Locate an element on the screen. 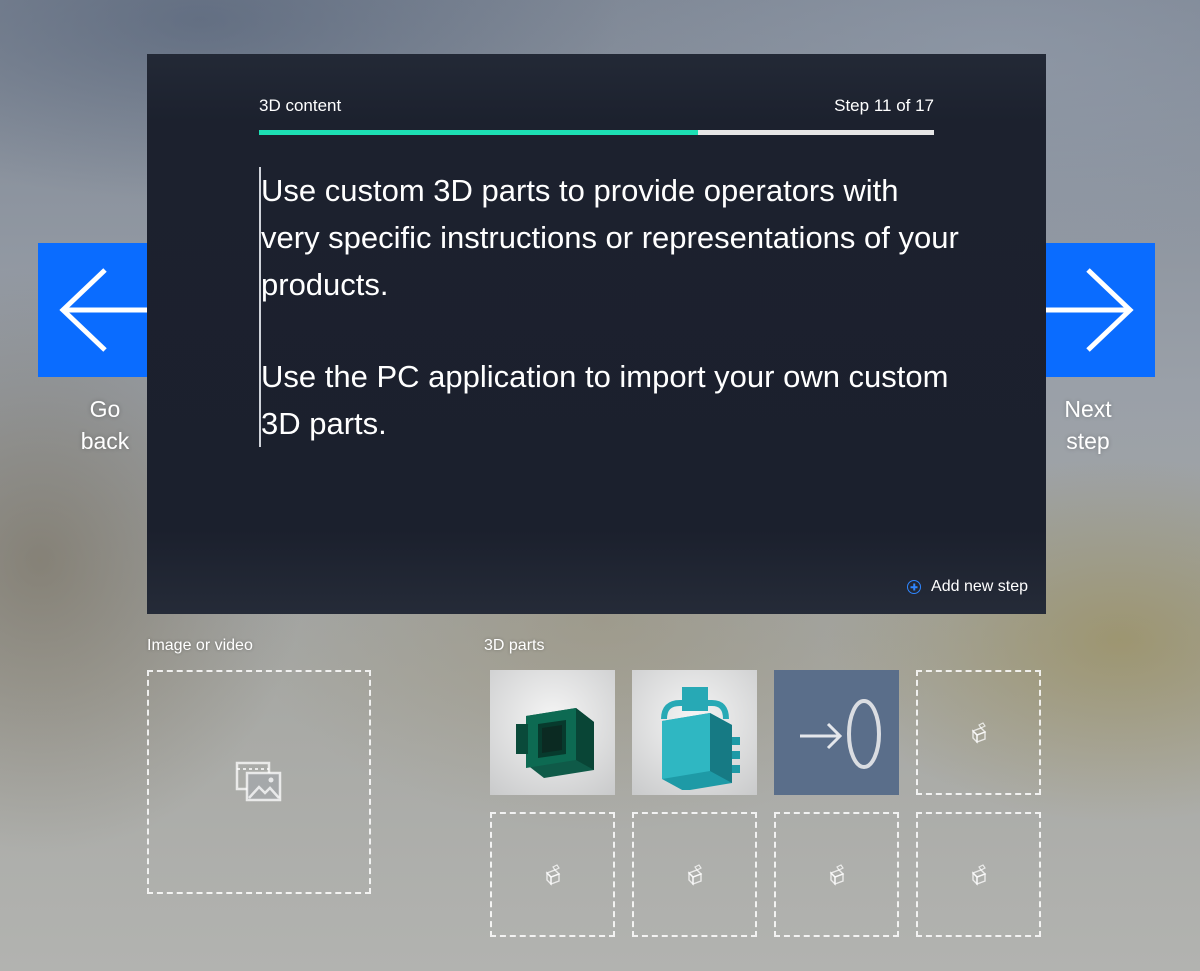  image-gallery-icon is located at coordinates (258, 781).